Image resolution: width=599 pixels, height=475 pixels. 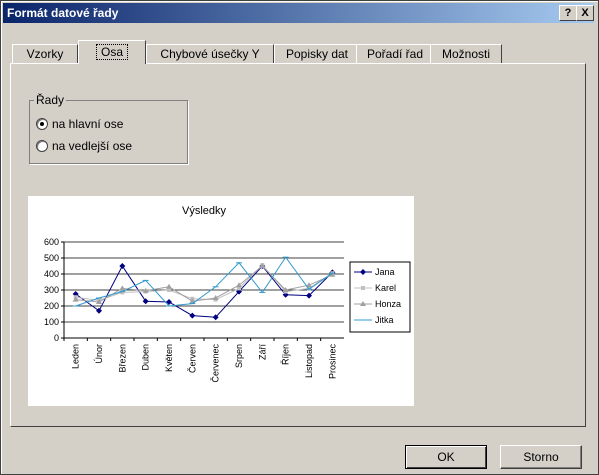 I want to click on y-tick-label: 600, so click(x=51, y=242).